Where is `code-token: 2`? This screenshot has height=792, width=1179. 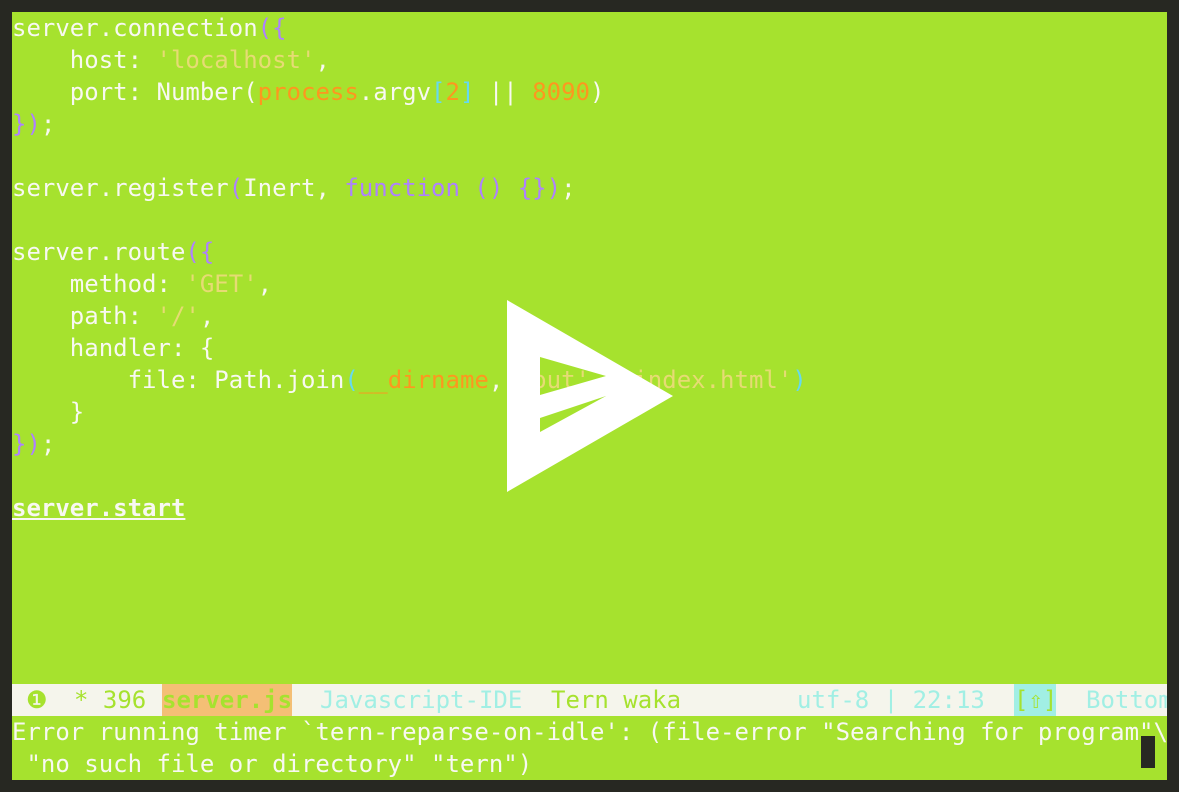
code-token: 2 is located at coordinates (452, 92).